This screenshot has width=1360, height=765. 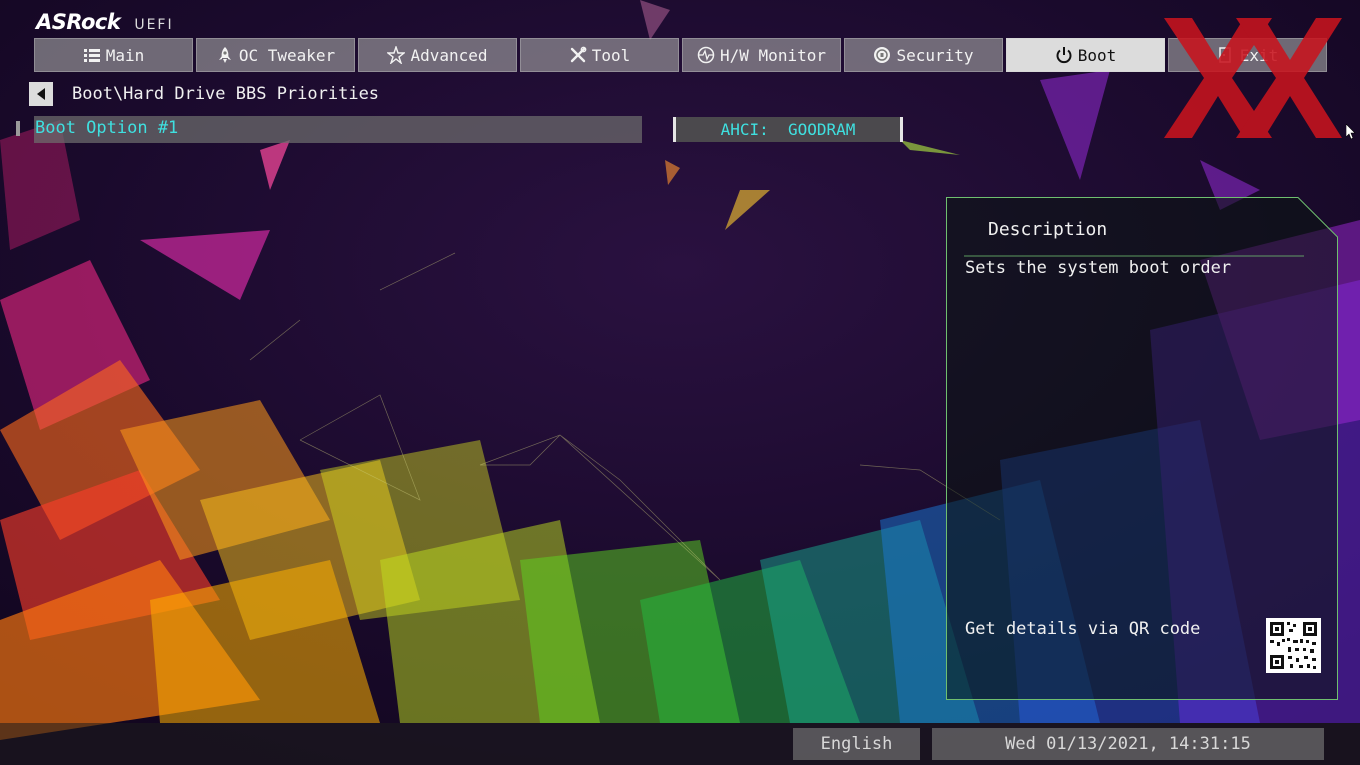 I want to click on power-icon, so click(x=1064, y=55).